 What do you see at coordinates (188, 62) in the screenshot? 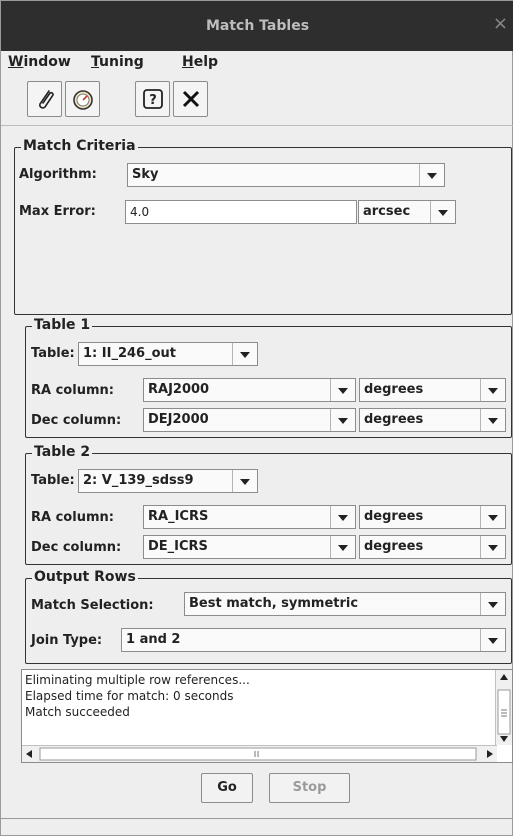
I see `menu-help-mnemonic: H` at bounding box center [188, 62].